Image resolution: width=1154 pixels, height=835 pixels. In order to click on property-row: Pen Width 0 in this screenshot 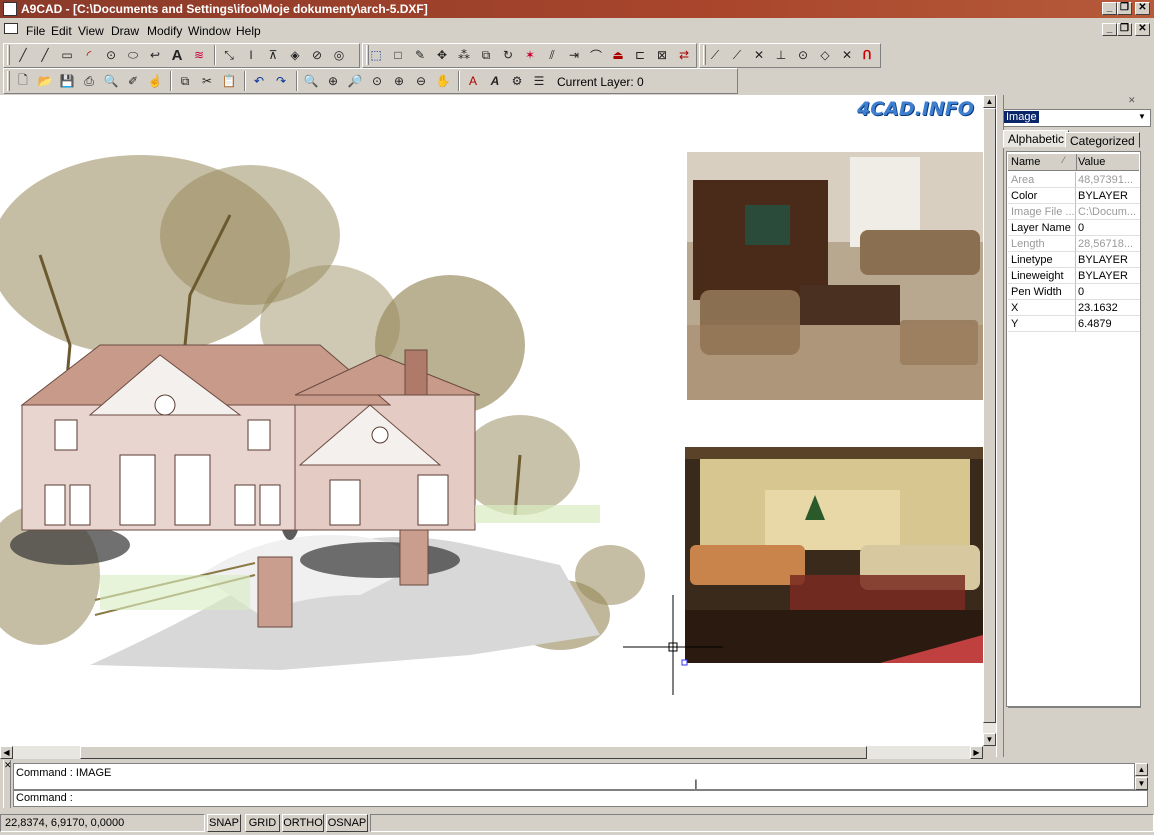, I will do `click(1074, 292)`.